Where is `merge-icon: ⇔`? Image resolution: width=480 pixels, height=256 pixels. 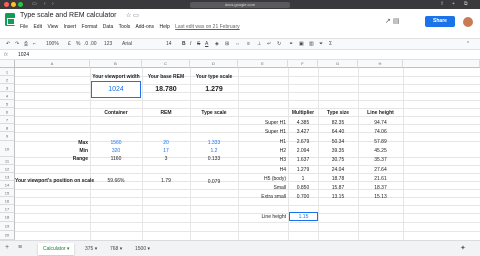 merge-icon: ⇔ is located at coordinates (237, 44).